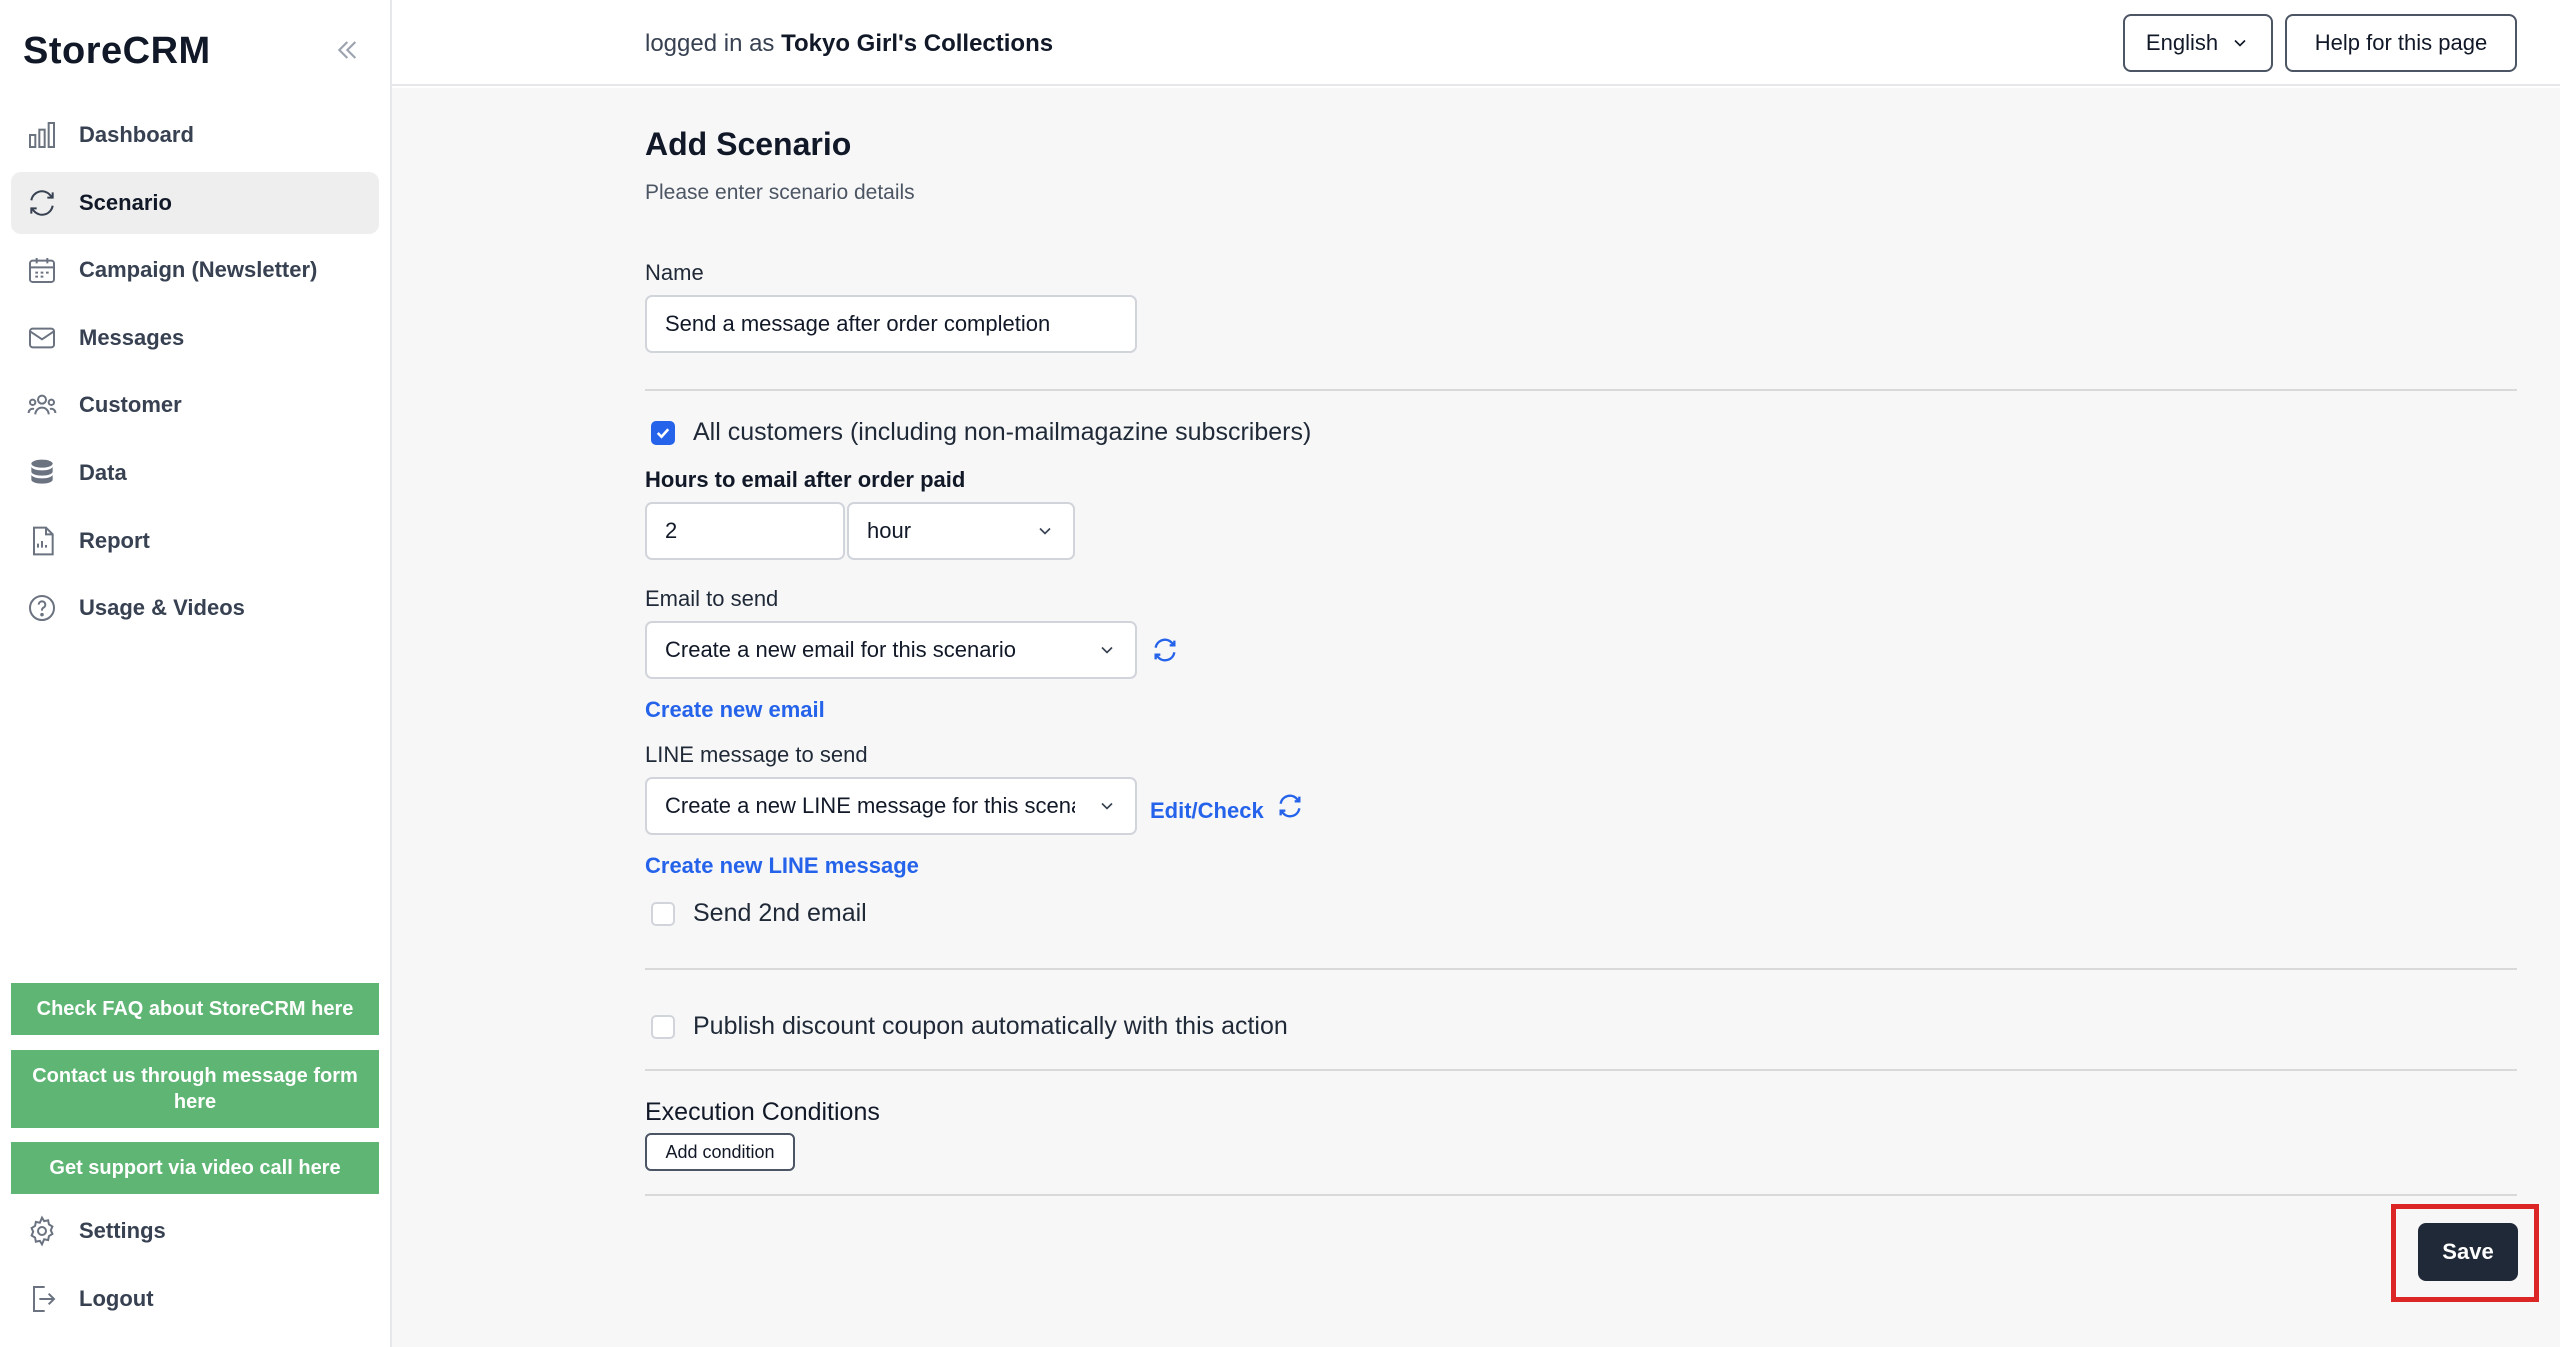 The width and height of the screenshot is (2560, 1347). I want to click on save-button: Save, so click(2468, 1252).